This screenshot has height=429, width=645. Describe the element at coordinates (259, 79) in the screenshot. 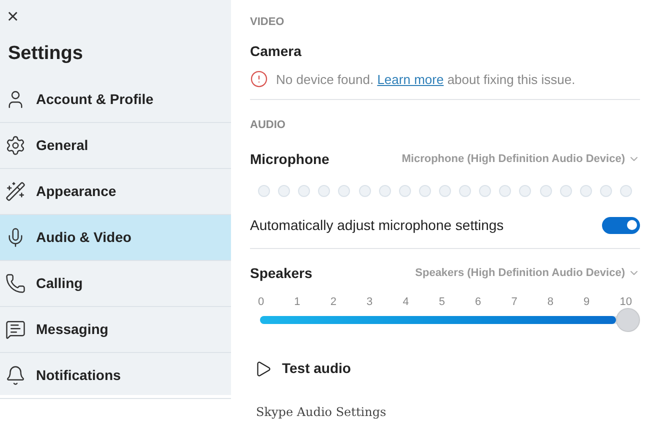

I see `warning-icon` at that location.